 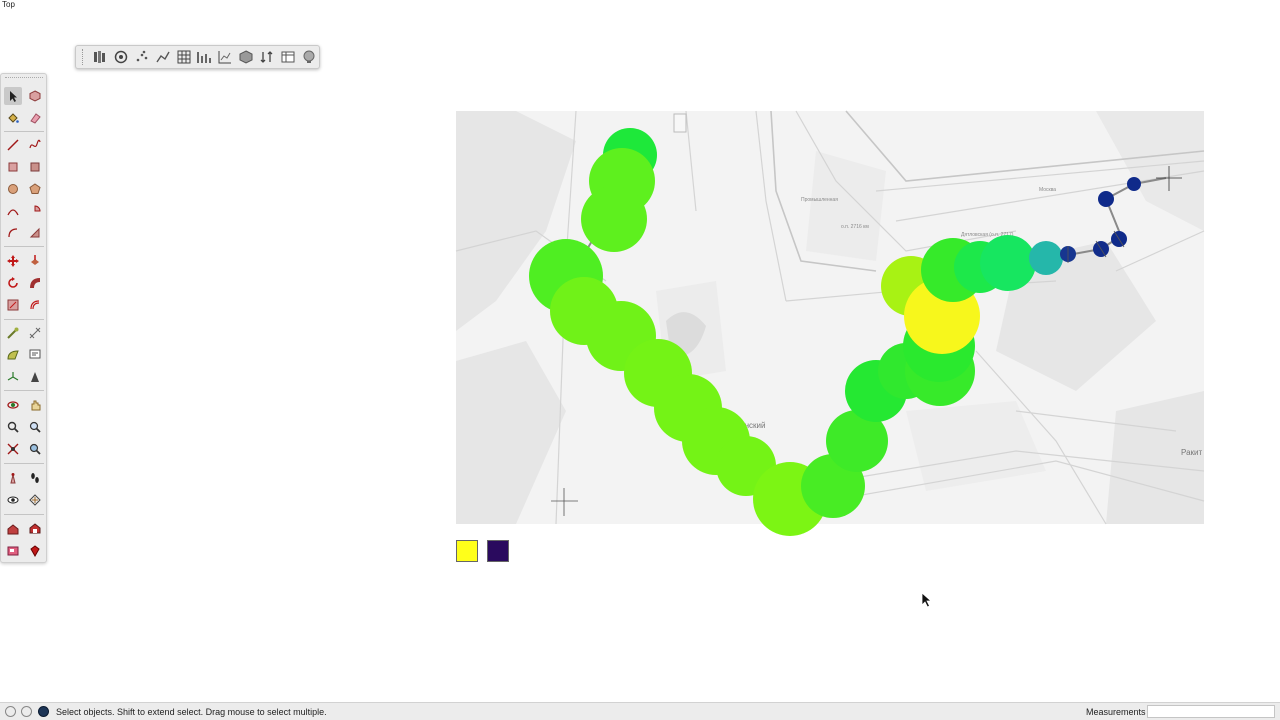 What do you see at coordinates (35, 355) in the screenshot?
I see `text-icon` at bounding box center [35, 355].